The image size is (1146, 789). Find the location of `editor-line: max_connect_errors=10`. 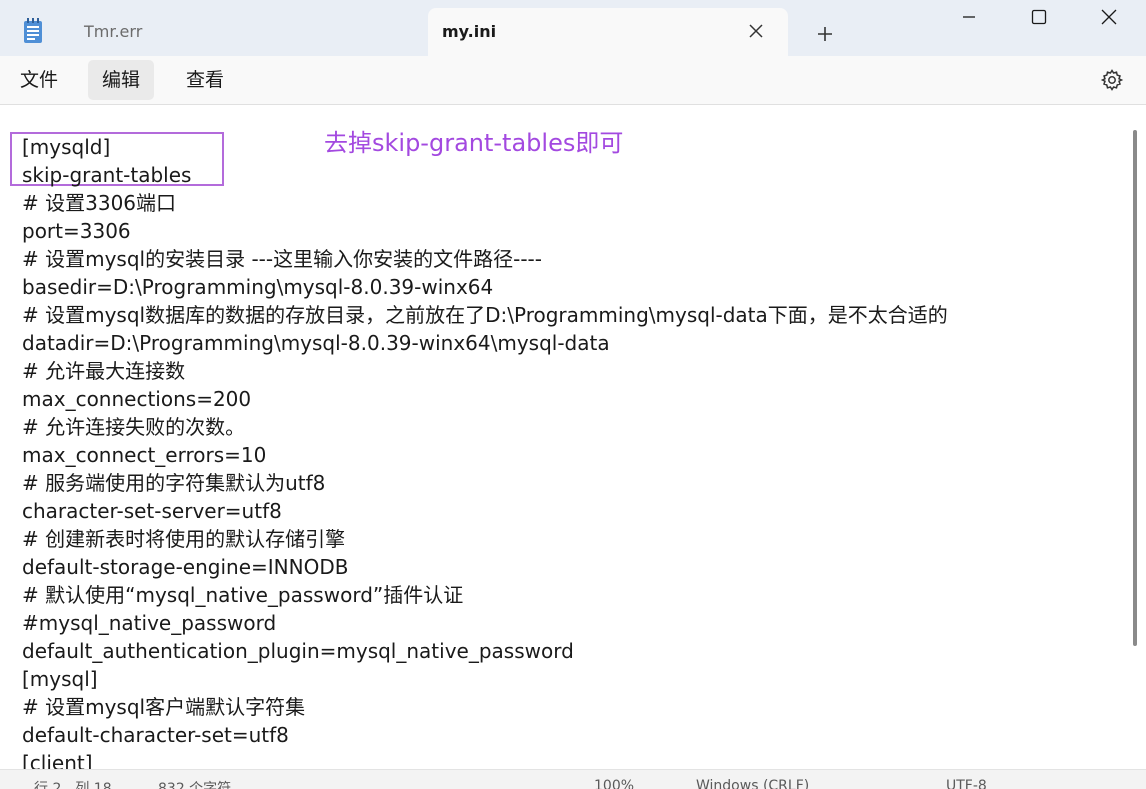

editor-line: max_connect_errors=10 is located at coordinates (485, 455).